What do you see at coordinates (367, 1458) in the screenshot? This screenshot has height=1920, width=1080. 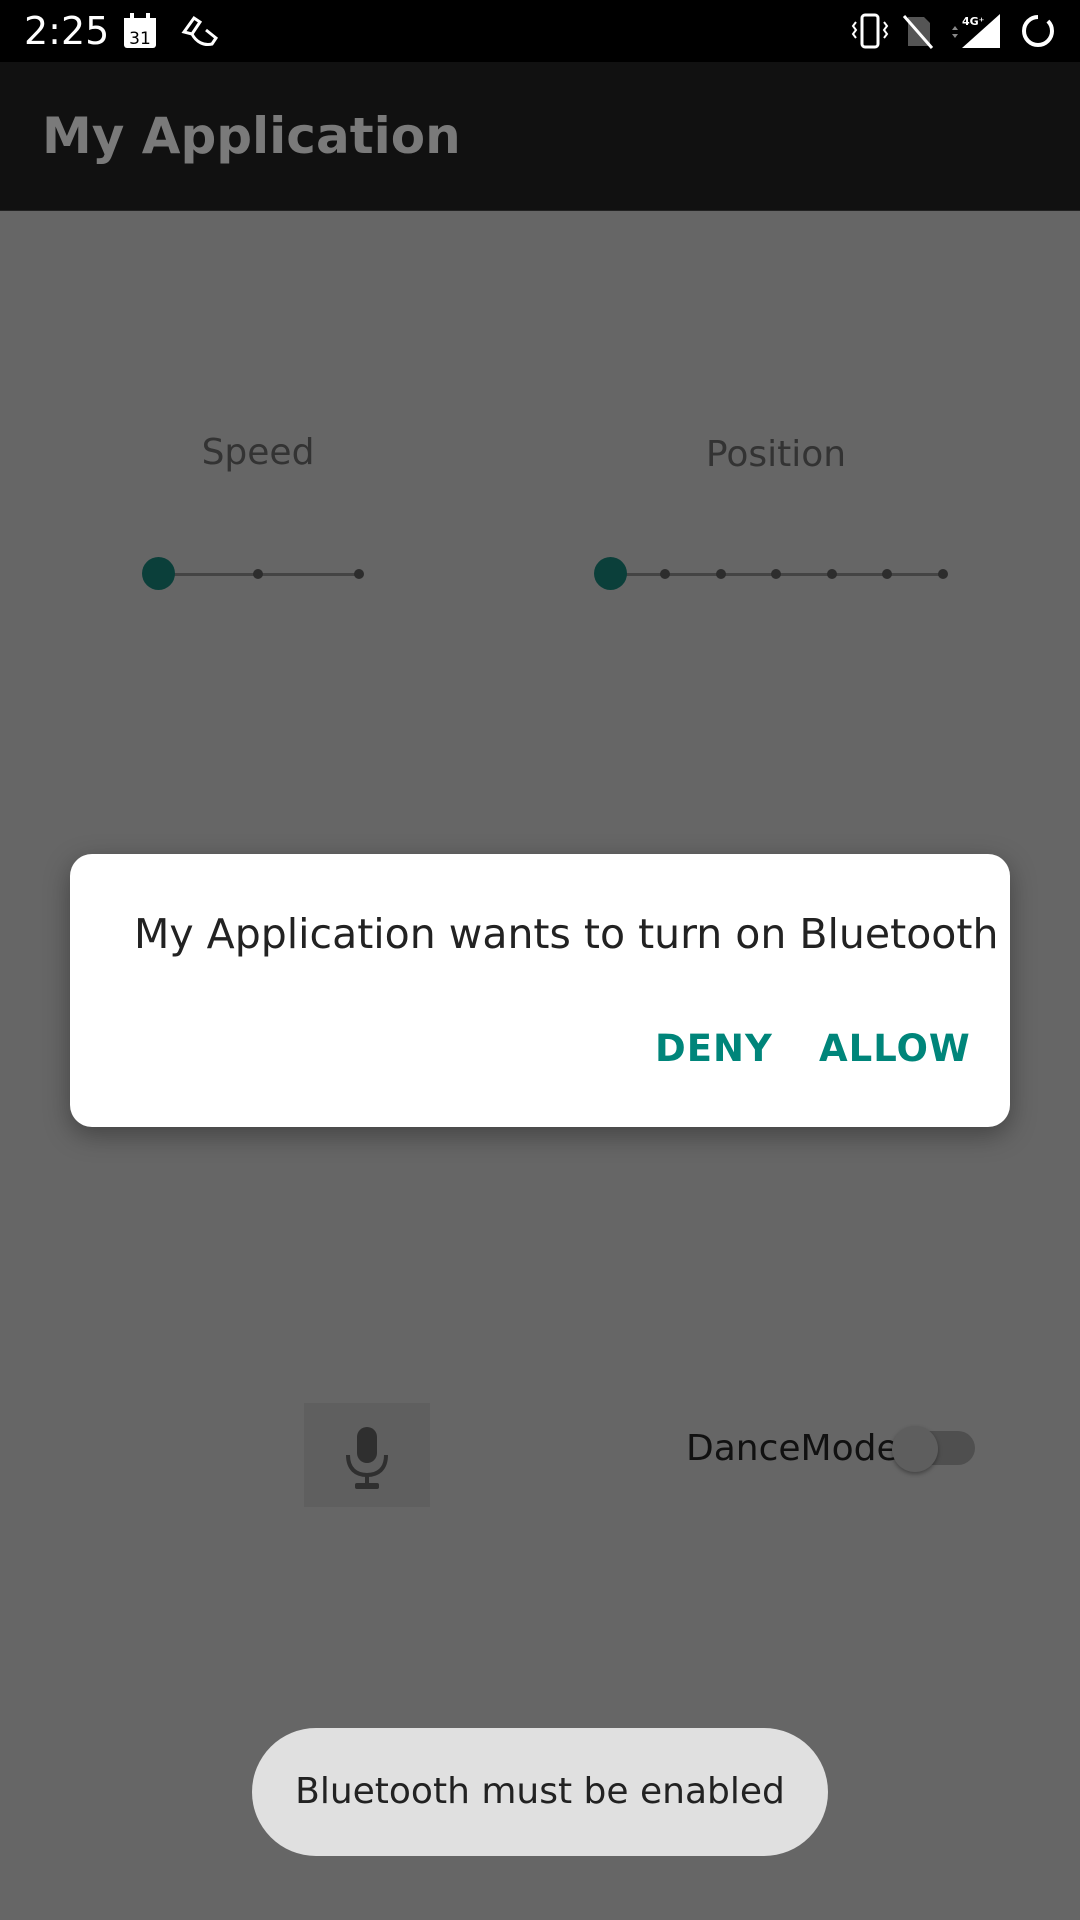 I see `microphone-icon` at bounding box center [367, 1458].